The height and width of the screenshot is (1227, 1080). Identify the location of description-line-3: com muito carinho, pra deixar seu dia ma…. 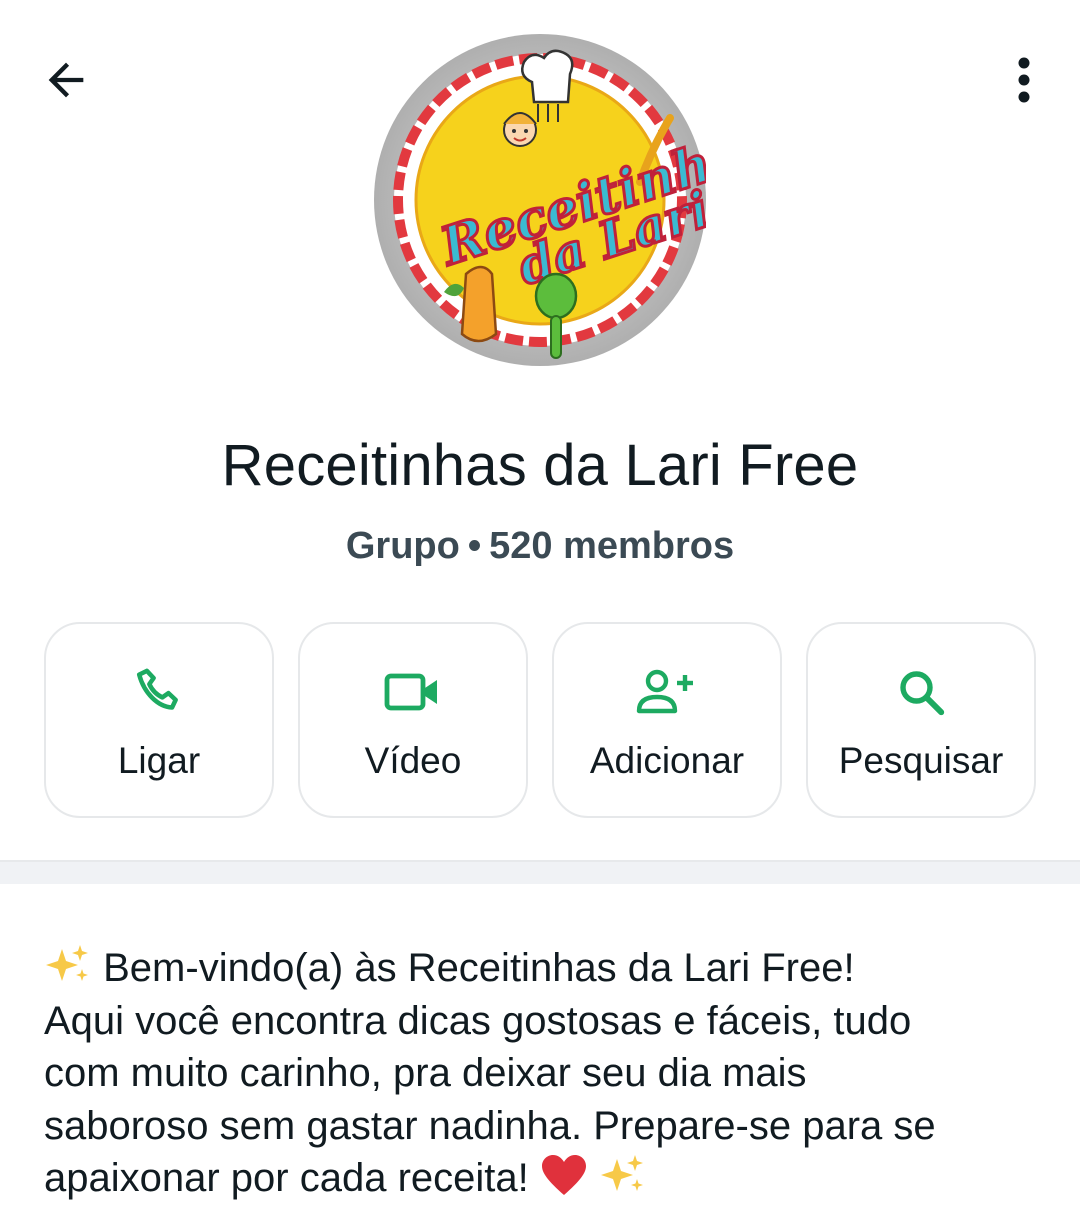
(425, 1073).